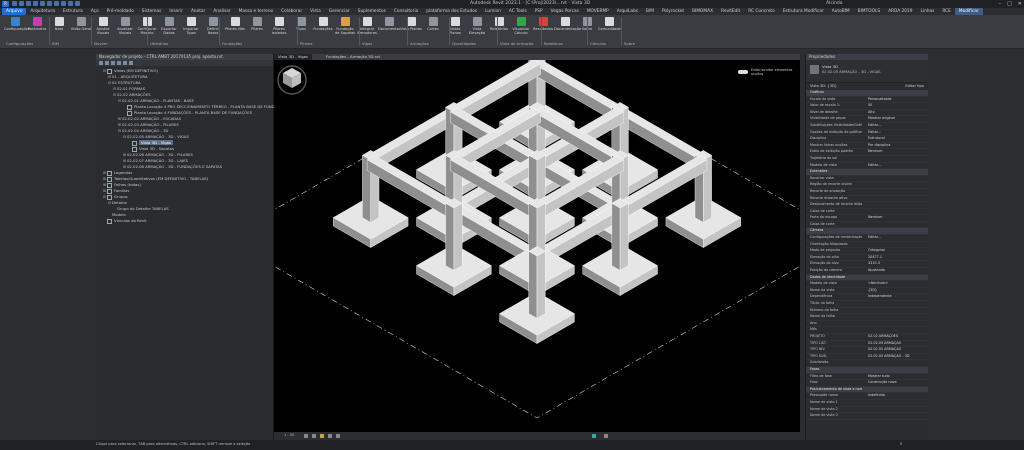 The width and height of the screenshot is (1024, 450). Describe the element at coordinates (1020, 4) in the screenshot. I see `close-icon: ✕` at that location.